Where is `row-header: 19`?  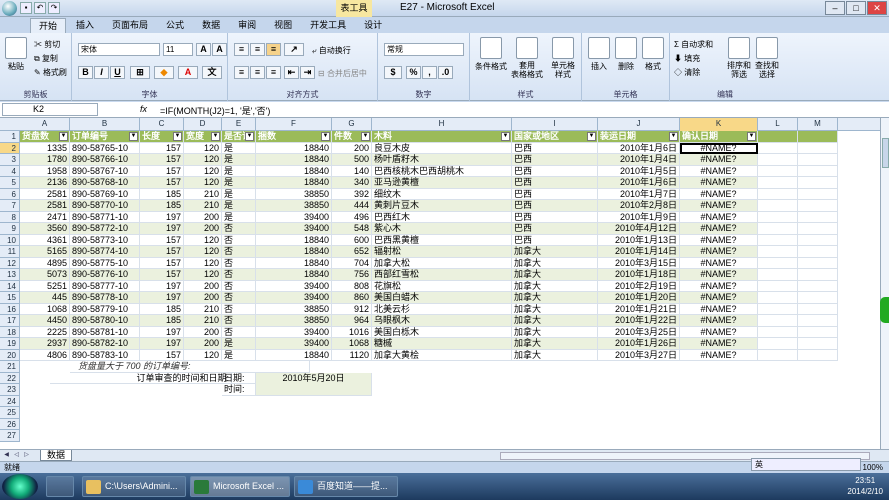 row-header: 19 is located at coordinates (10, 344).